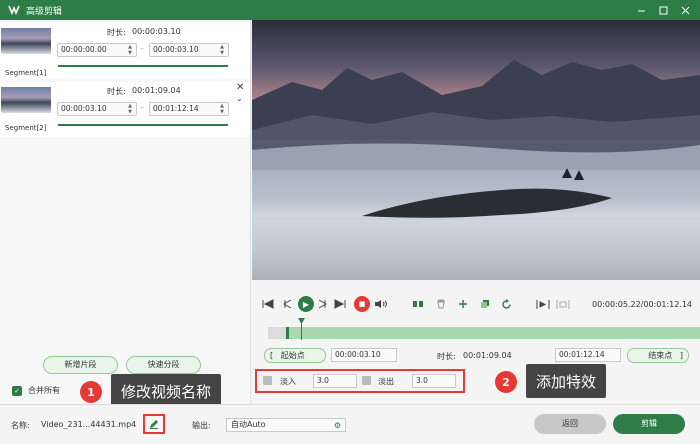 The height and width of the screenshot is (444, 700). Describe the element at coordinates (487, 355) in the screenshot. I see `range-duration: 00:01:09.04` at that location.